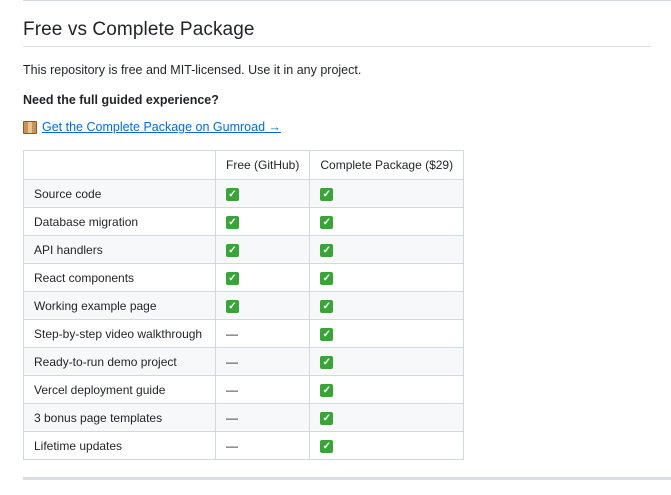 The width and height of the screenshot is (671, 495). Describe the element at coordinates (347, 0) in the screenshot. I see `top-divider` at that location.